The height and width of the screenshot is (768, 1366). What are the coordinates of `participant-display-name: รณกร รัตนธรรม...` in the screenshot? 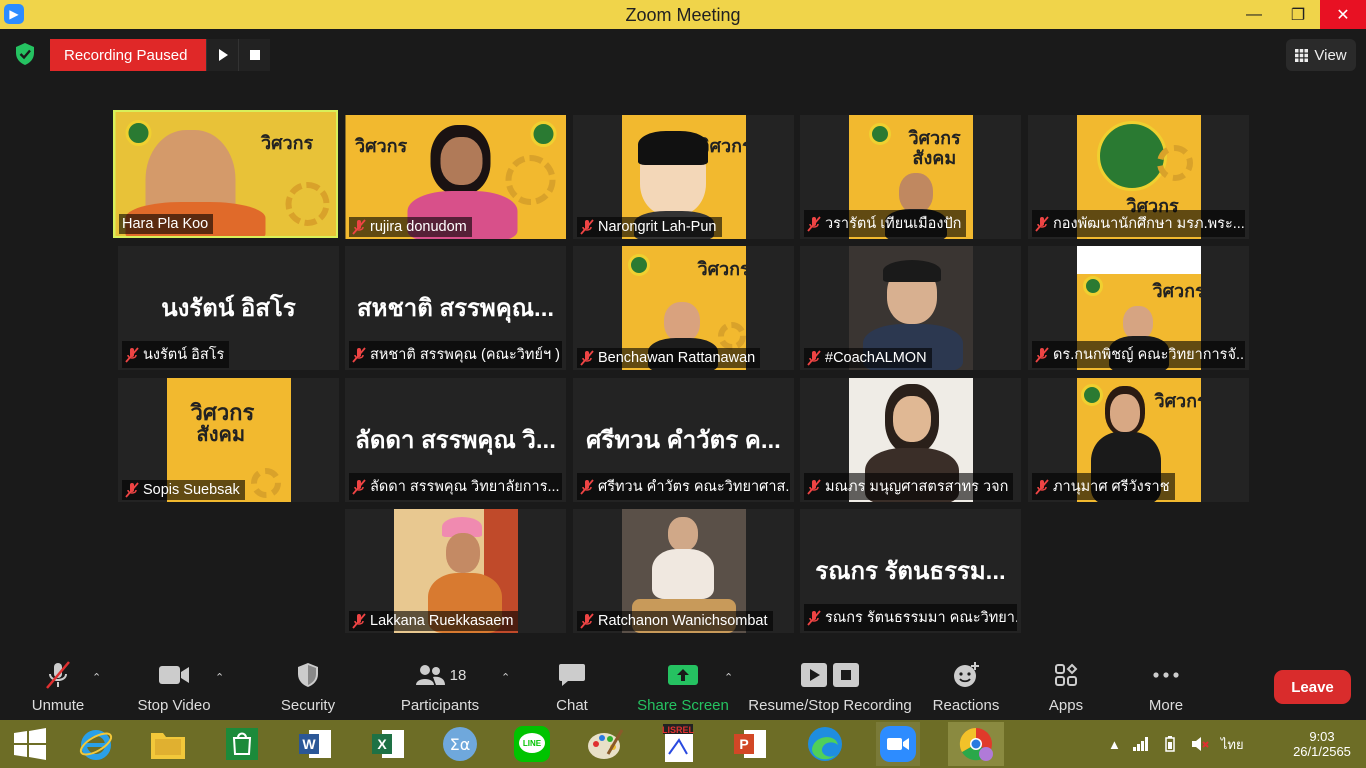 It's located at (910, 571).